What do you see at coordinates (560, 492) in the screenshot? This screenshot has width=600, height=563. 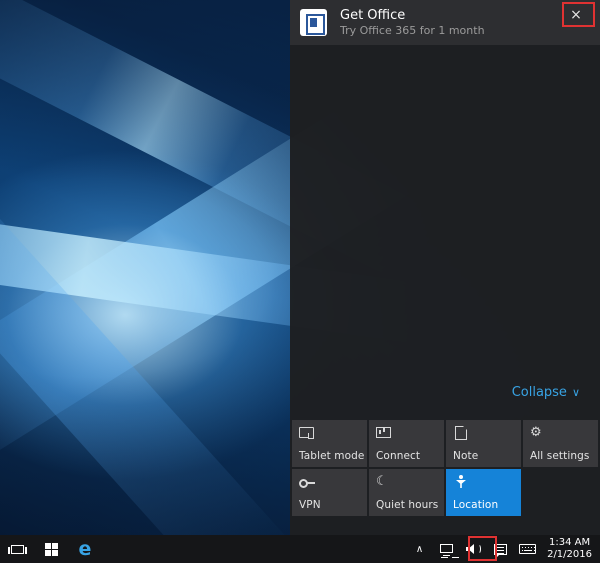 I see `quick-action-empty-slot` at bounding box center [560, 492].